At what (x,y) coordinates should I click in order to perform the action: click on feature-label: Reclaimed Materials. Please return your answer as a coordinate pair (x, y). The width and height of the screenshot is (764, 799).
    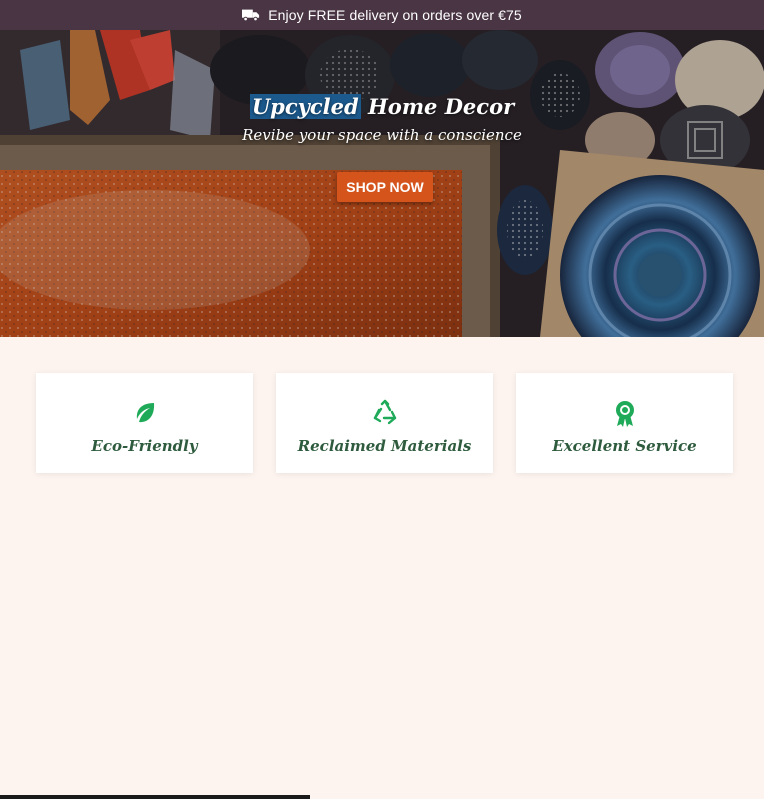
    Looking at the image, I should click on (384, 446).